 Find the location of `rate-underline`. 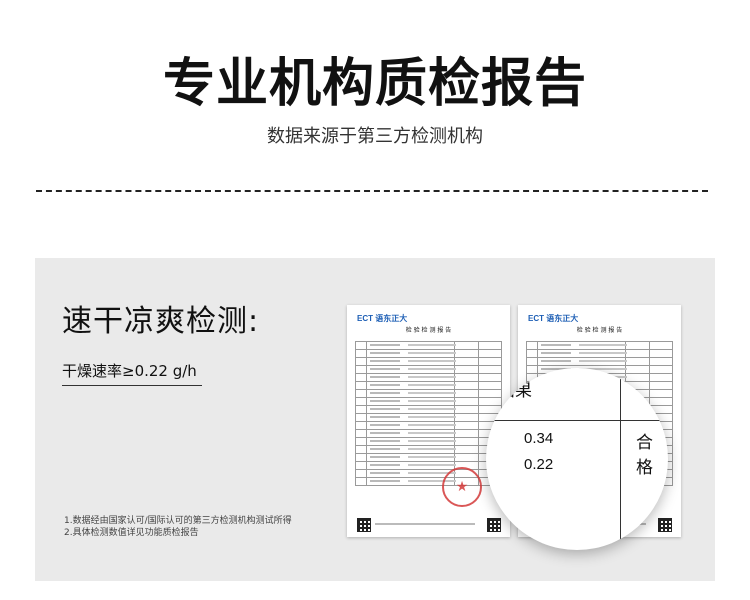

rate-underline is located at coordinates (132, 385).